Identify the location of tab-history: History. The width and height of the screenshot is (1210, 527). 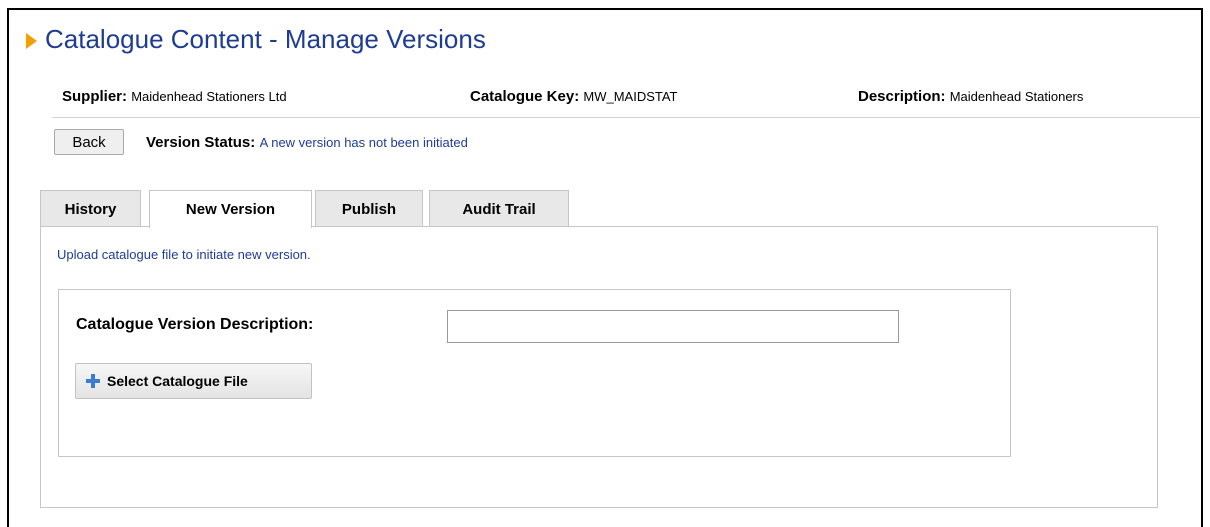
(90, 208).